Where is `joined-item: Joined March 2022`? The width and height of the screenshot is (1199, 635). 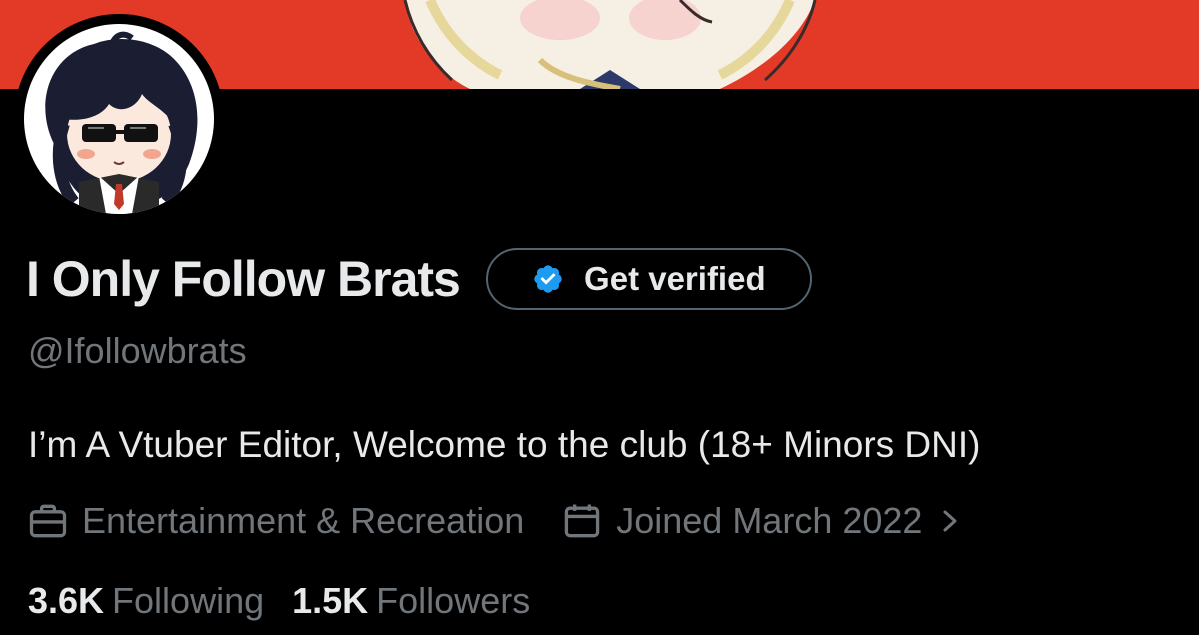 joined-item: Joined March 2022 is located at coordinates (761, 521).